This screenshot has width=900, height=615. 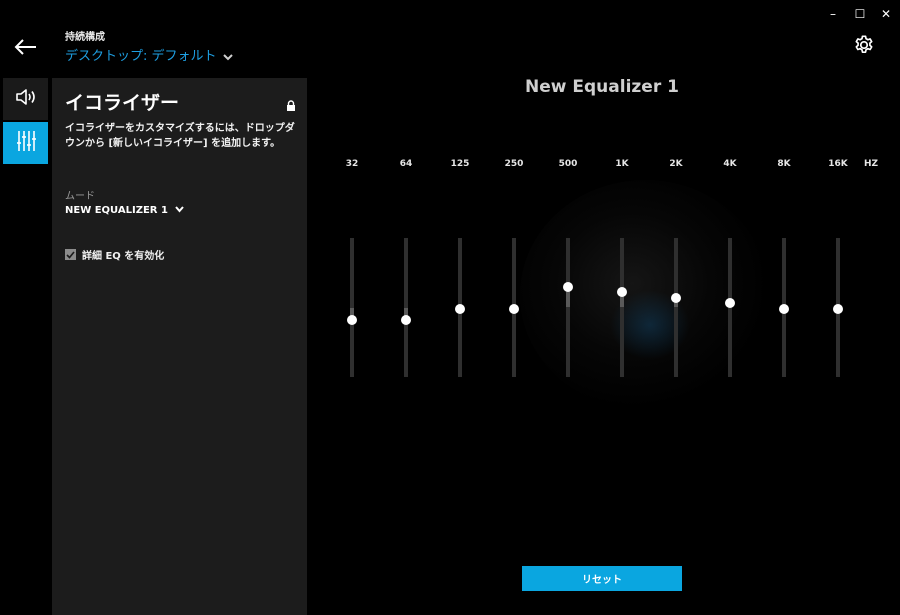 I want to click on freq-label: 500, so click(x=568, y=164).